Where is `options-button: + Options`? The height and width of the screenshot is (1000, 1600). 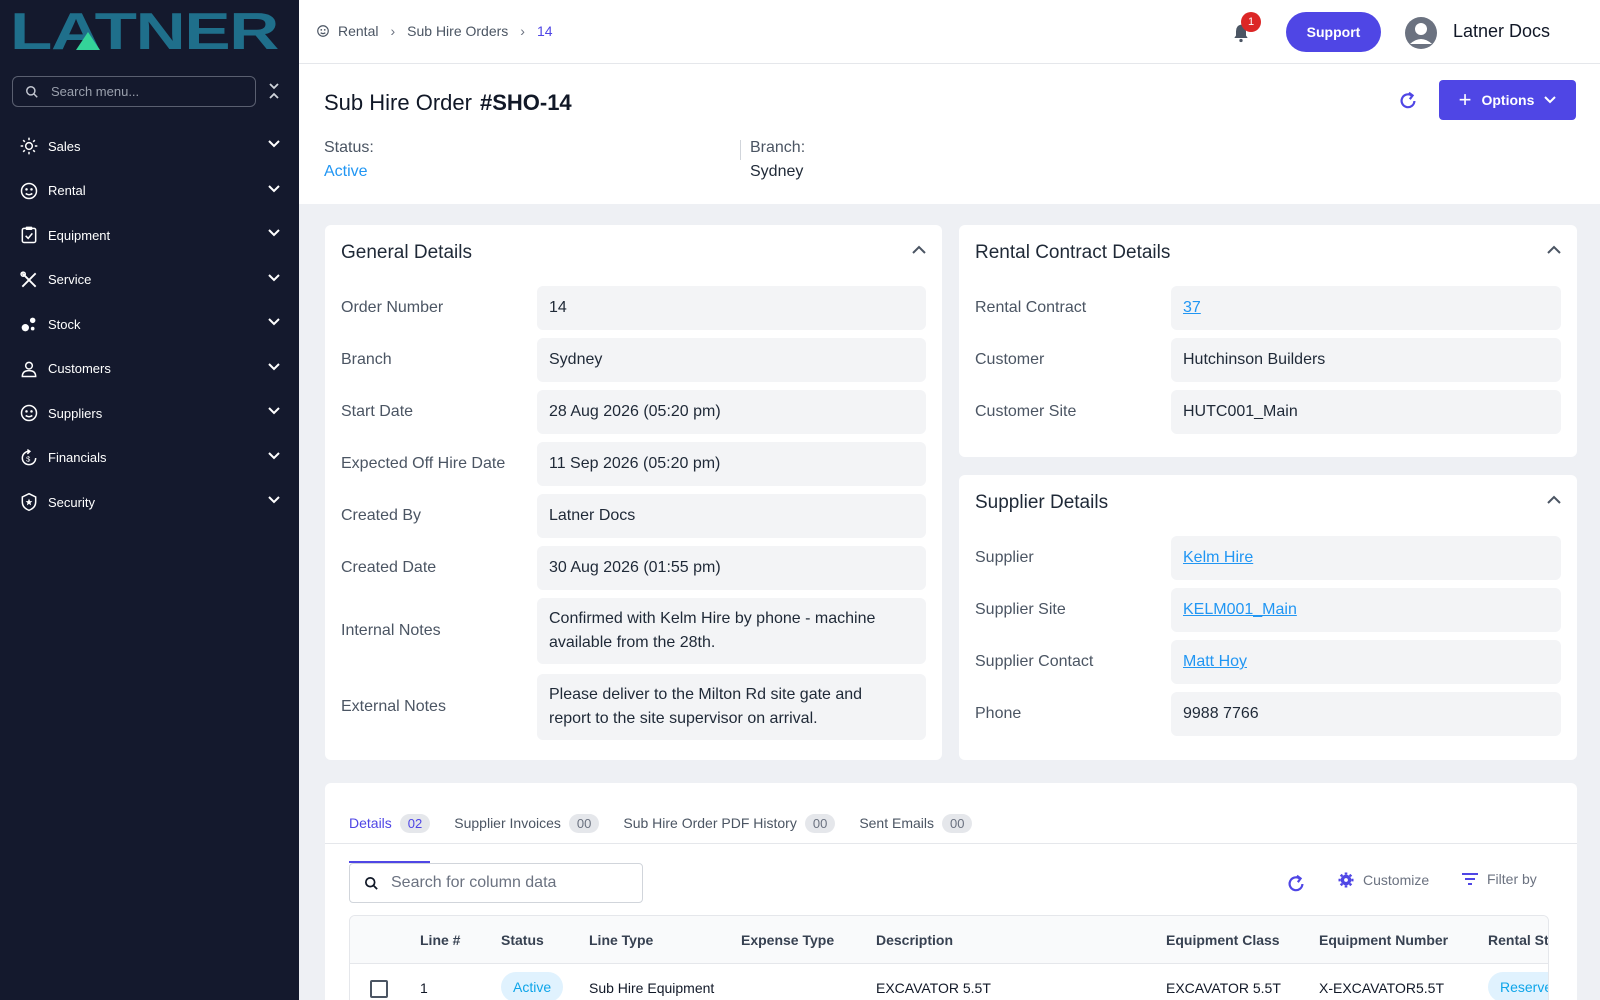
options-button: + Options is located at coordinates (1507, 100).